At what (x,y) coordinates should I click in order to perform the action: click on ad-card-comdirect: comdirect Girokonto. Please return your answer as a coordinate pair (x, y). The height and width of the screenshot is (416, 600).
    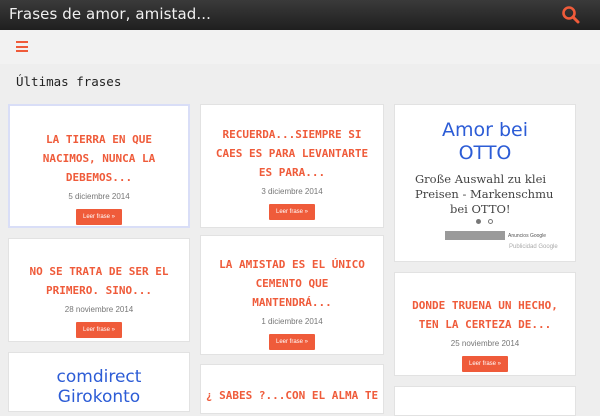
    Looking at the image, I should click on (99, 382).